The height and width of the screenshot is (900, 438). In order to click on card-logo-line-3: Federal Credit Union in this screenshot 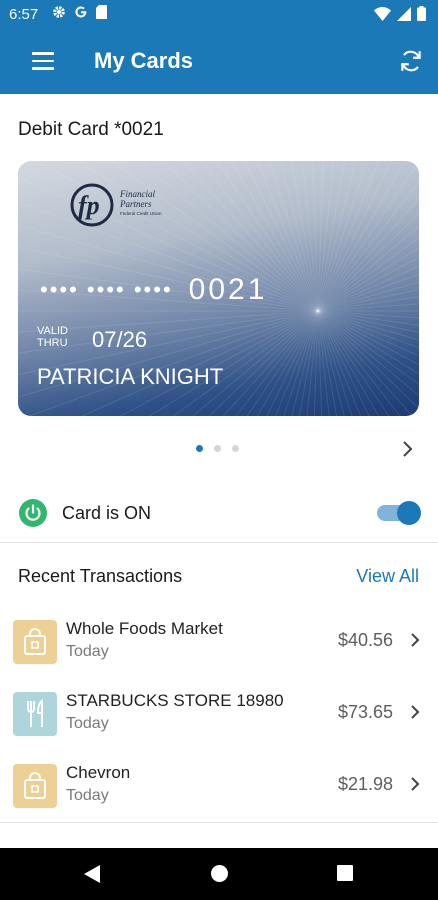, I will do `click(141, 213)`.